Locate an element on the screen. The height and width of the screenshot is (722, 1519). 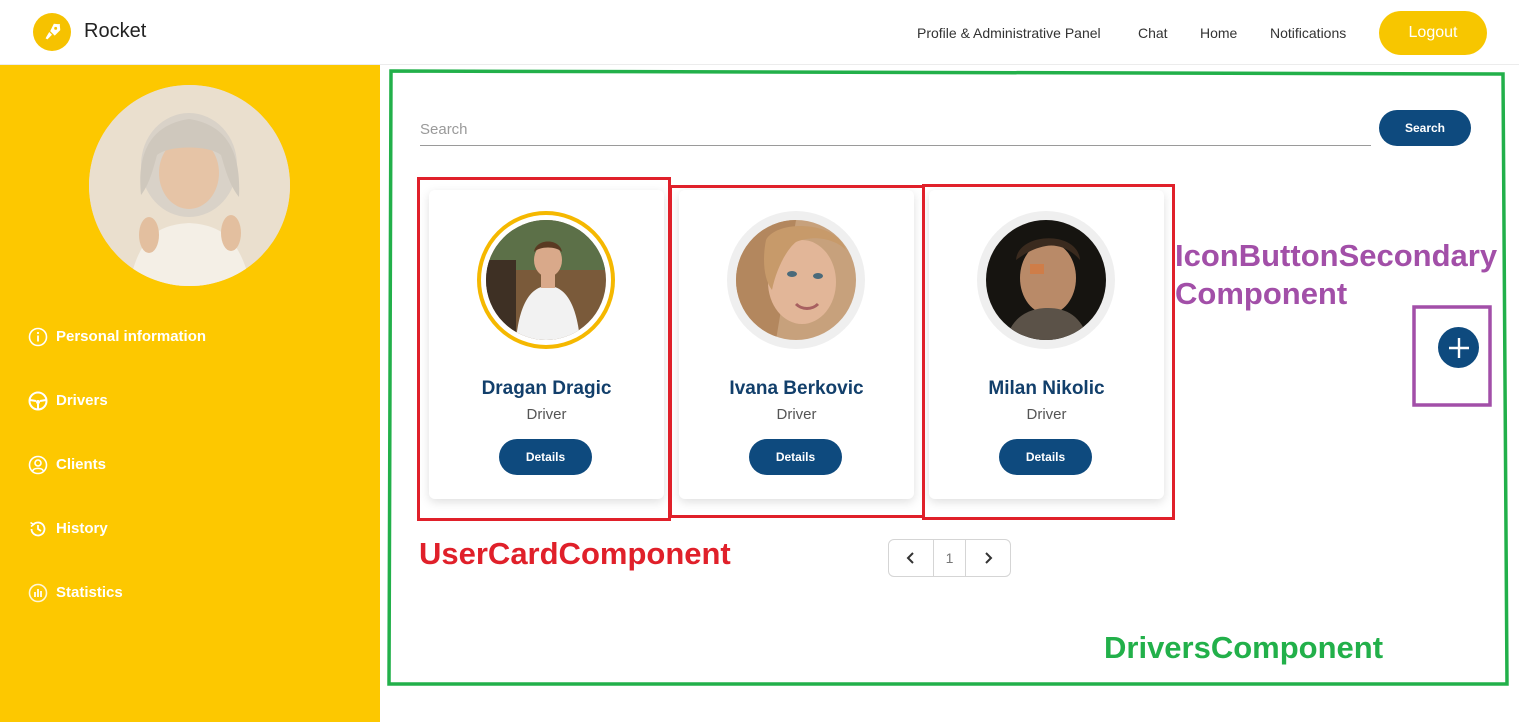
user-card: Ivana Berkovic Driver Details is located at coordinates (796, 344).